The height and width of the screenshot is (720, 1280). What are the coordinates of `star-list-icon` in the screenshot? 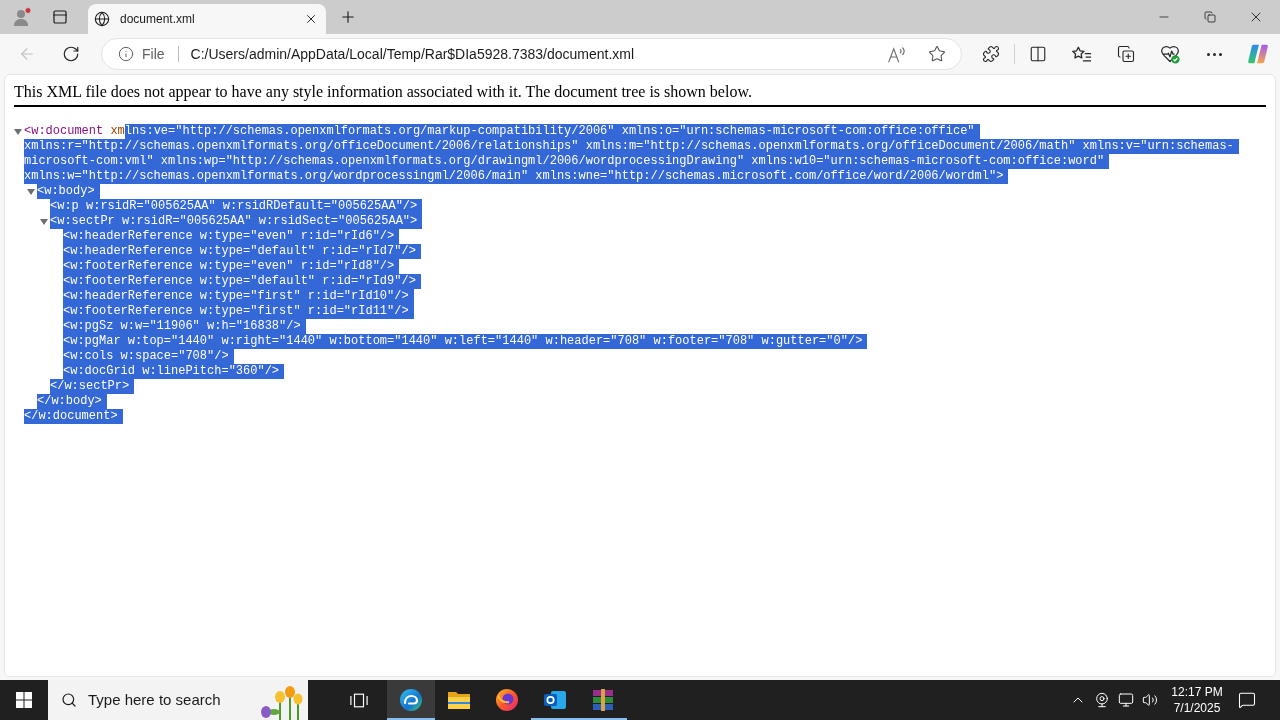 It's located at (1082, 54).